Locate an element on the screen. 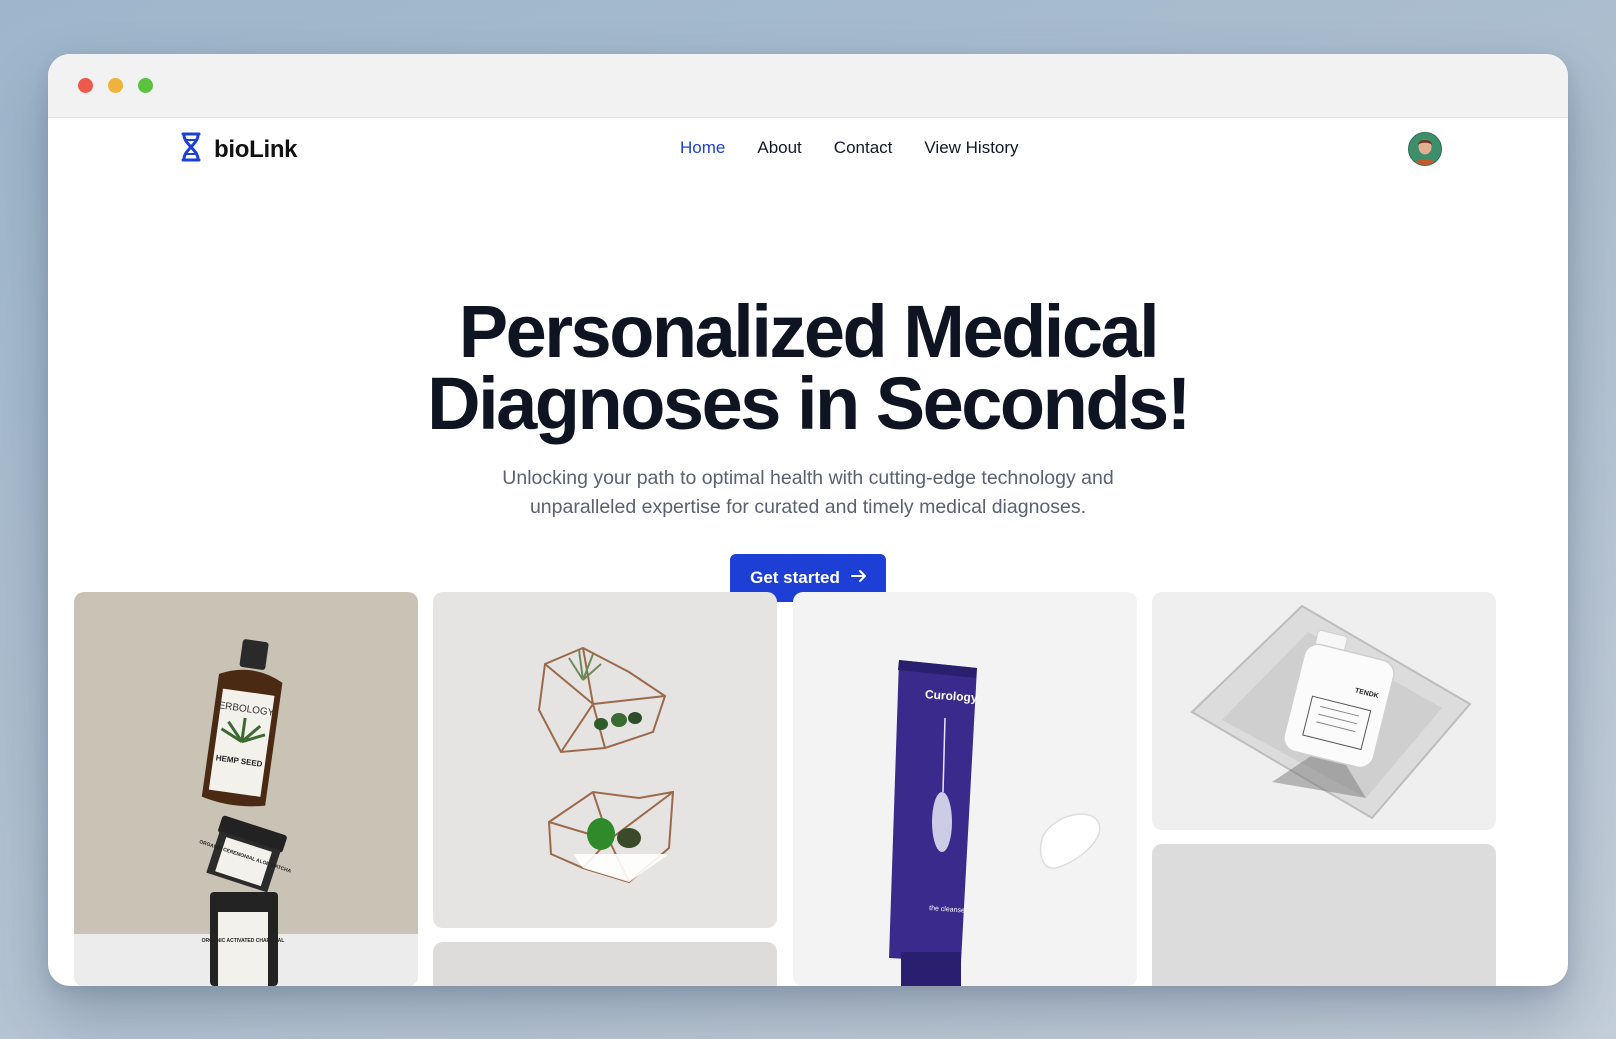  close-window-button is located at coordinates (85, 85).